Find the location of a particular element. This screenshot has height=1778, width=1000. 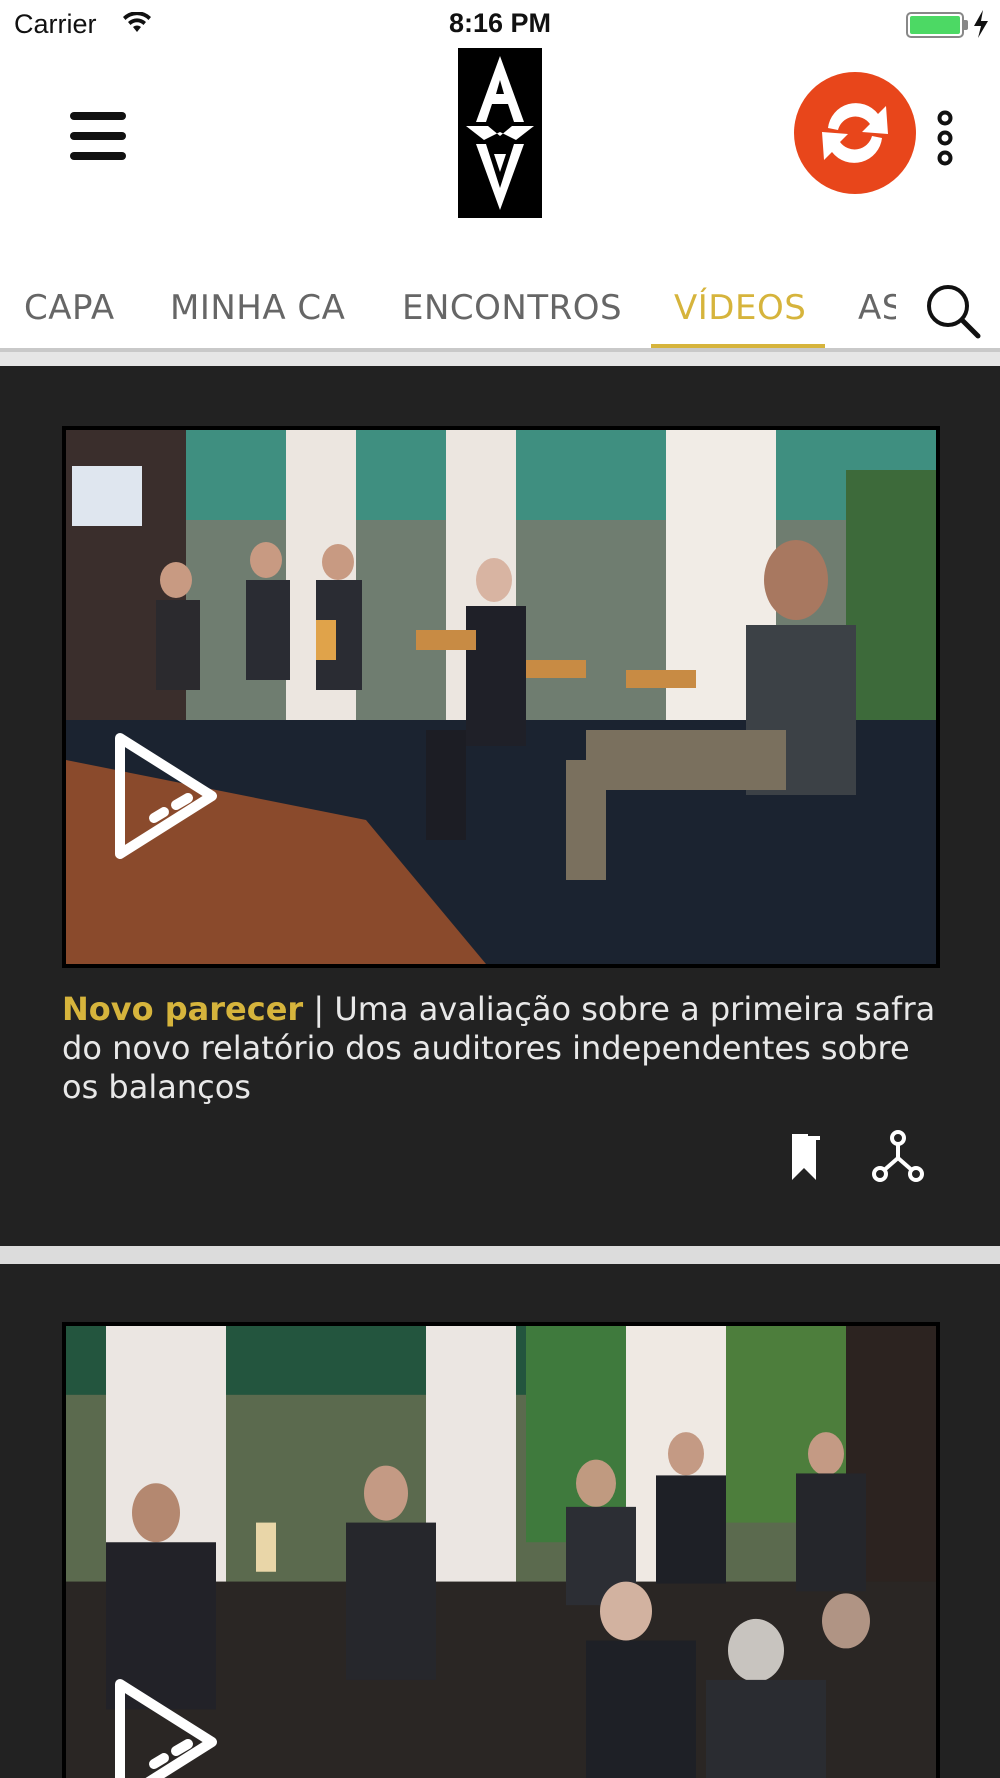

share-icon is located at coordinates (898, 1156).